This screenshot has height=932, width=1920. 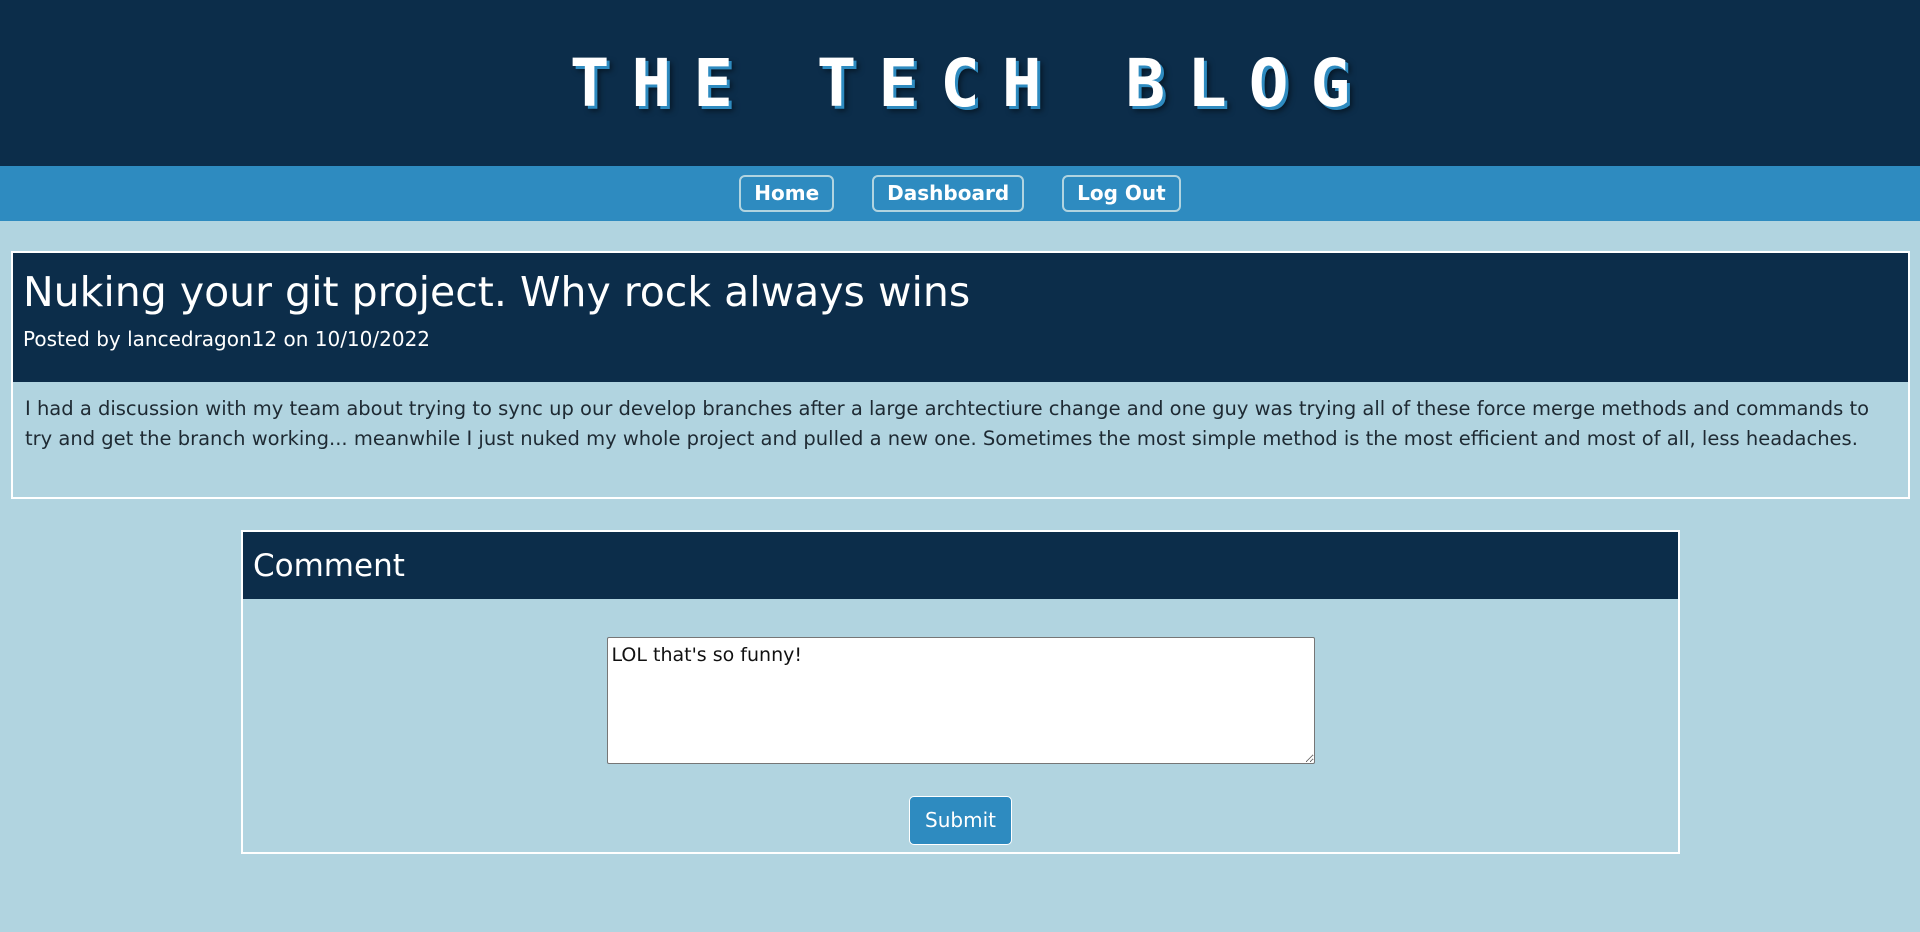 I want to click on logout-button: Log Out, so click(x=1121, y=193).